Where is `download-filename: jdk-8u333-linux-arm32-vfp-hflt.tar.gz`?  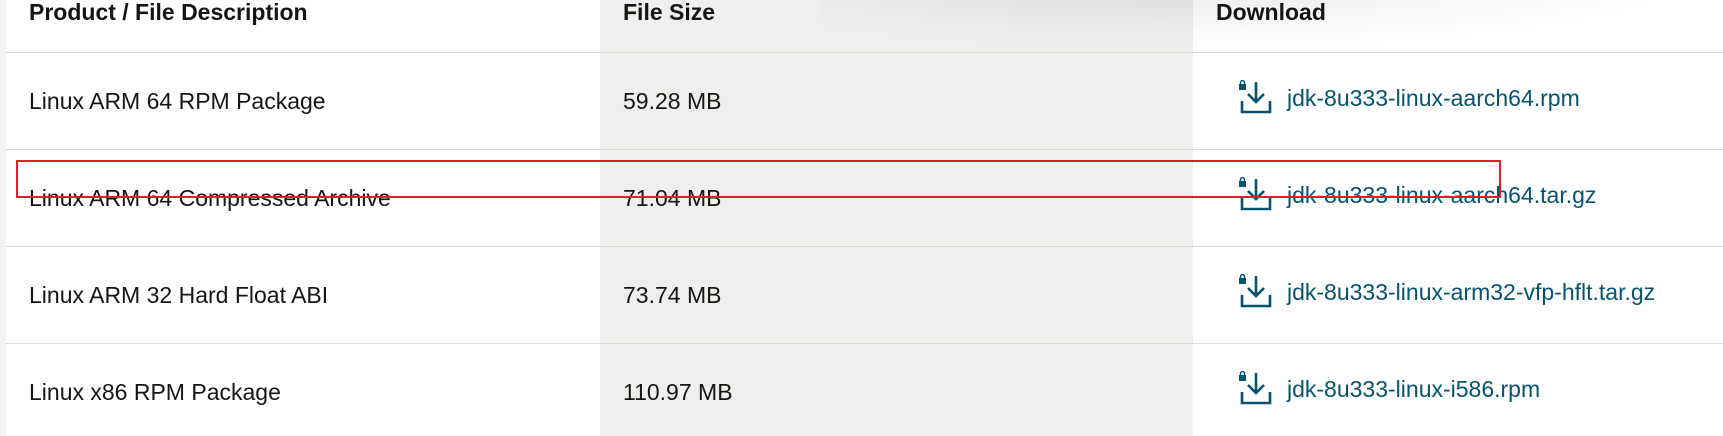 download-filename: jdk-8u333-linux-arm32-vfp-hflt.tar.gz is located at coordinates (1471, 291).